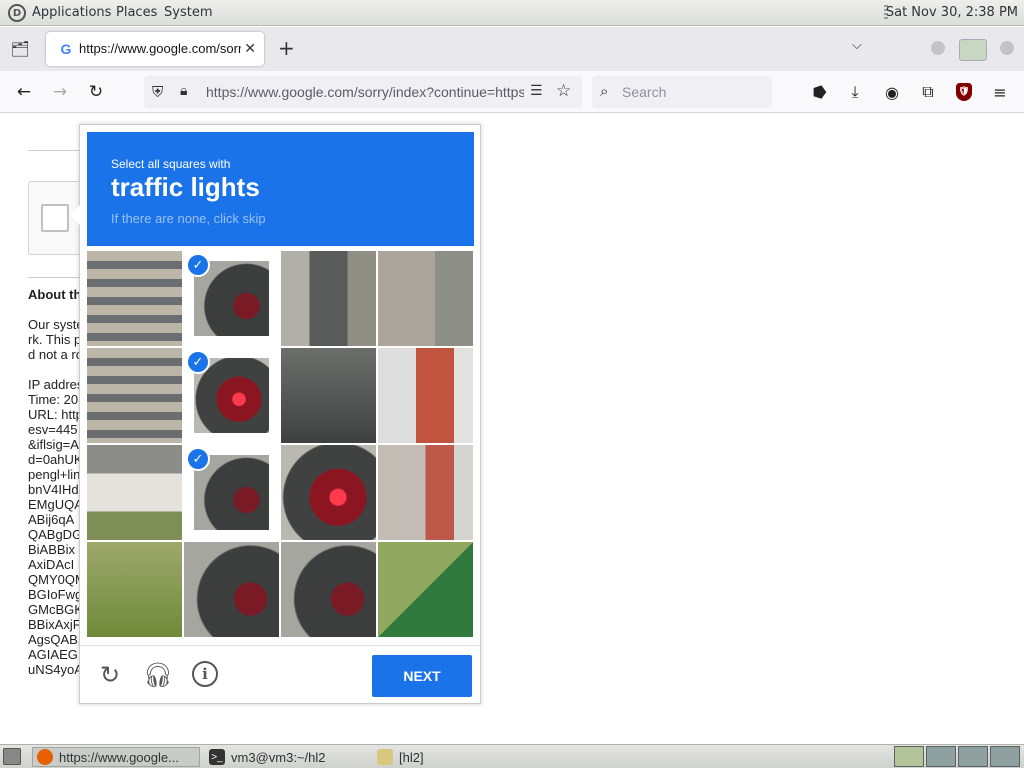  Describe the element at coordinates (53, 489) in the screenshot. I see `about-line: bnV4IHd` at that location.